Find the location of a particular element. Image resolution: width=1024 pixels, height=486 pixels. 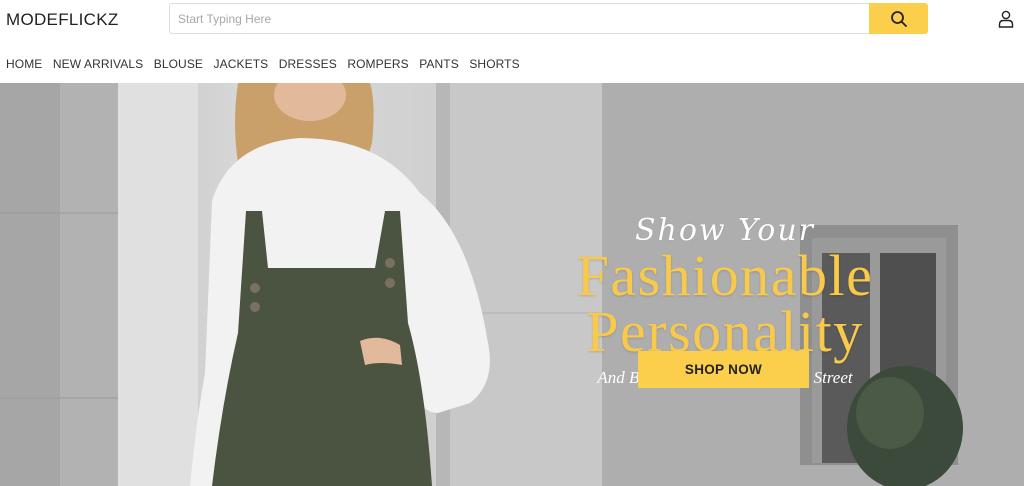

nav-item-shorts: SHORTS is located at coordinates (494, 64).